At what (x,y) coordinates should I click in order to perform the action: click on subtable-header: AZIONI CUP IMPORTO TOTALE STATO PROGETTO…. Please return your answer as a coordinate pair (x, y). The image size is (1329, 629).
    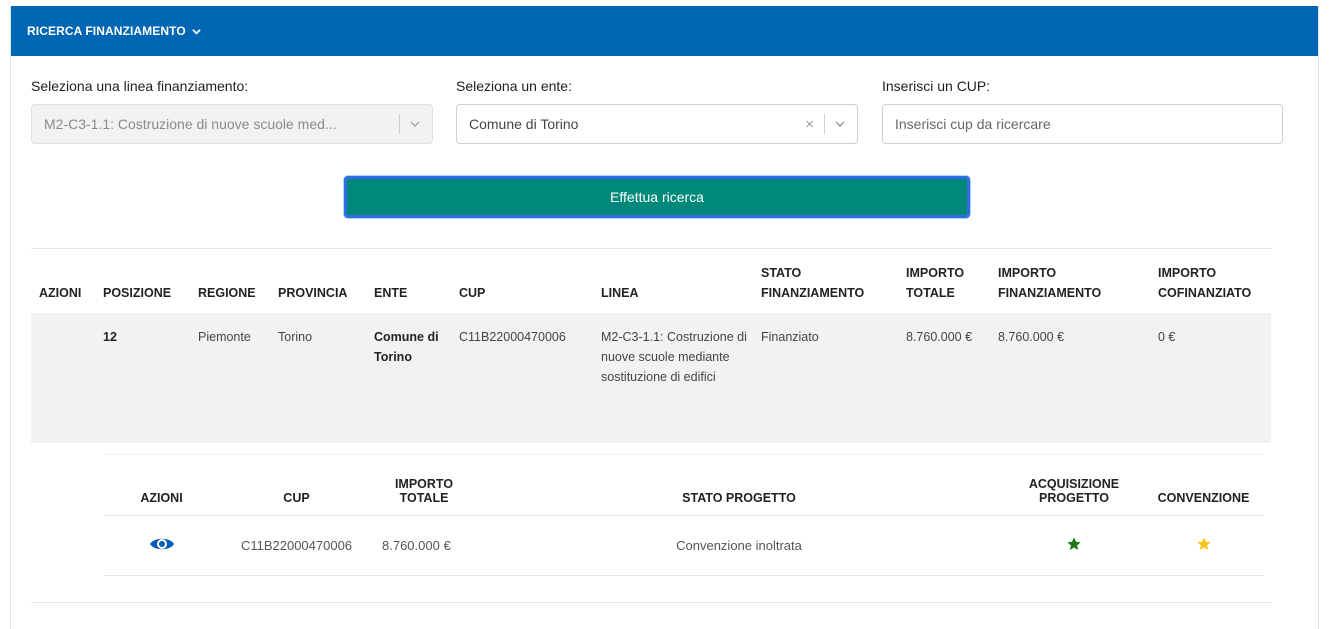
    Looking at the image, I should click on (683, 485).